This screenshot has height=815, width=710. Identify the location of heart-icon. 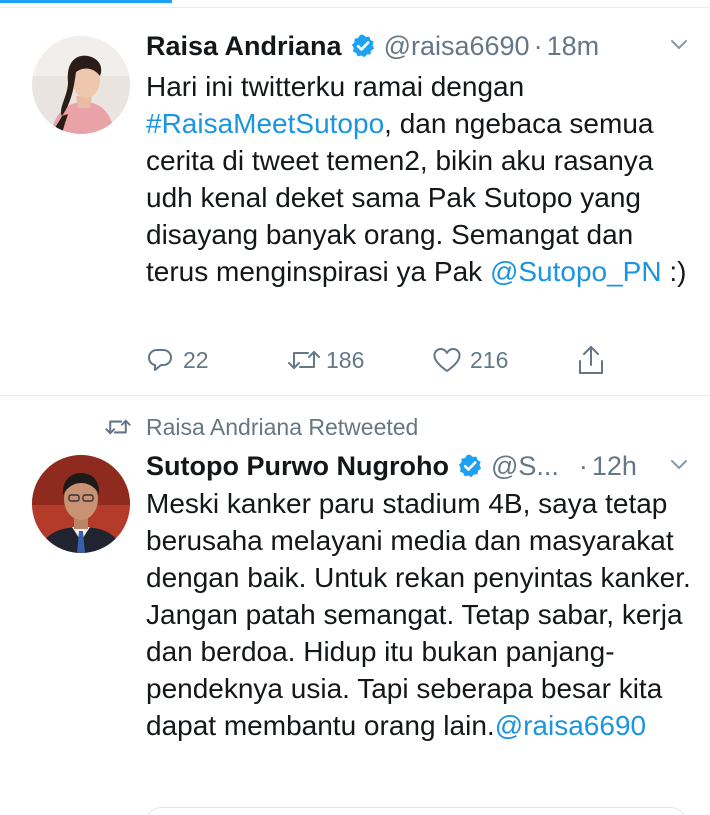
(447, 360).